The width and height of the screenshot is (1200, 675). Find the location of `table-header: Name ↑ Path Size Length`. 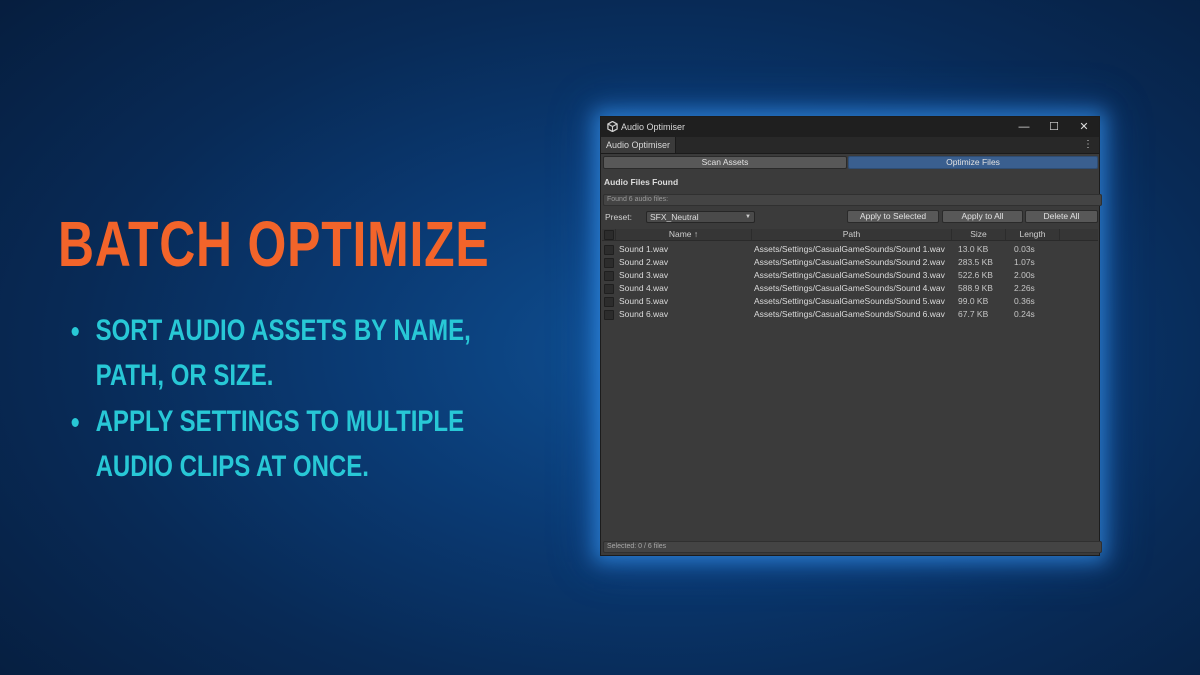

table-header: Name ↑ Path Size Length is located at coordinates (850, 235).